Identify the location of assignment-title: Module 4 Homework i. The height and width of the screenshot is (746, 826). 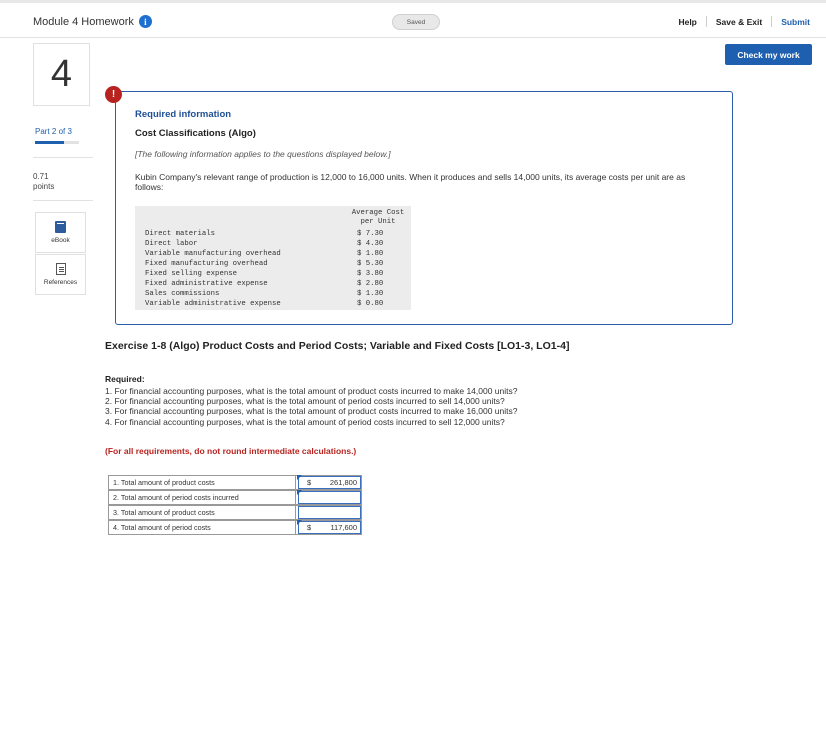
(92, 21).